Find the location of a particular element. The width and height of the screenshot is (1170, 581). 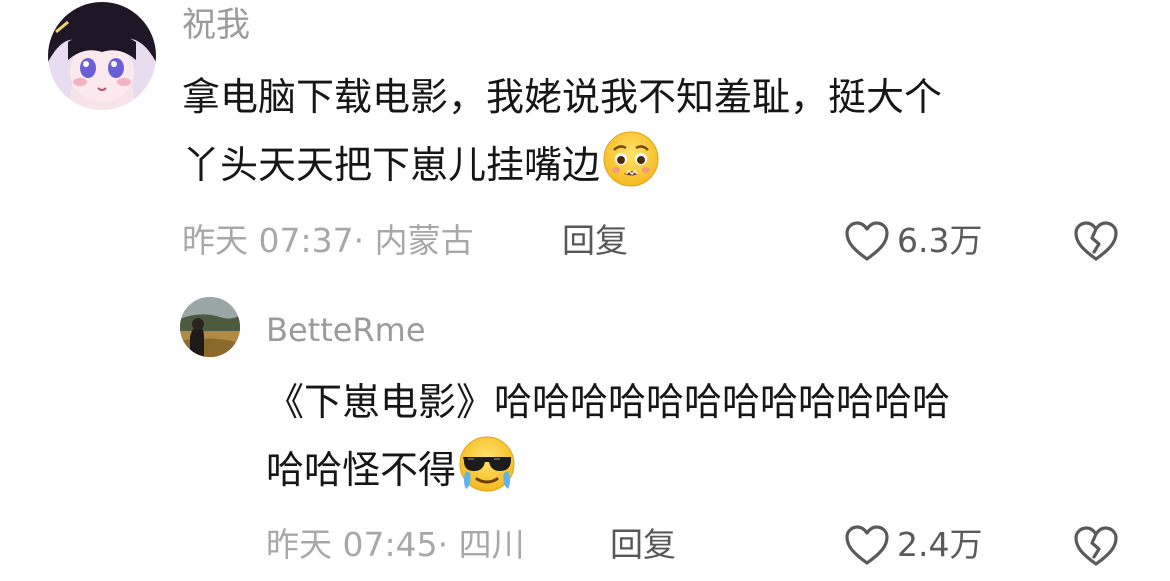

sunglasses-tears-icon is located at coordinates (487, 464).